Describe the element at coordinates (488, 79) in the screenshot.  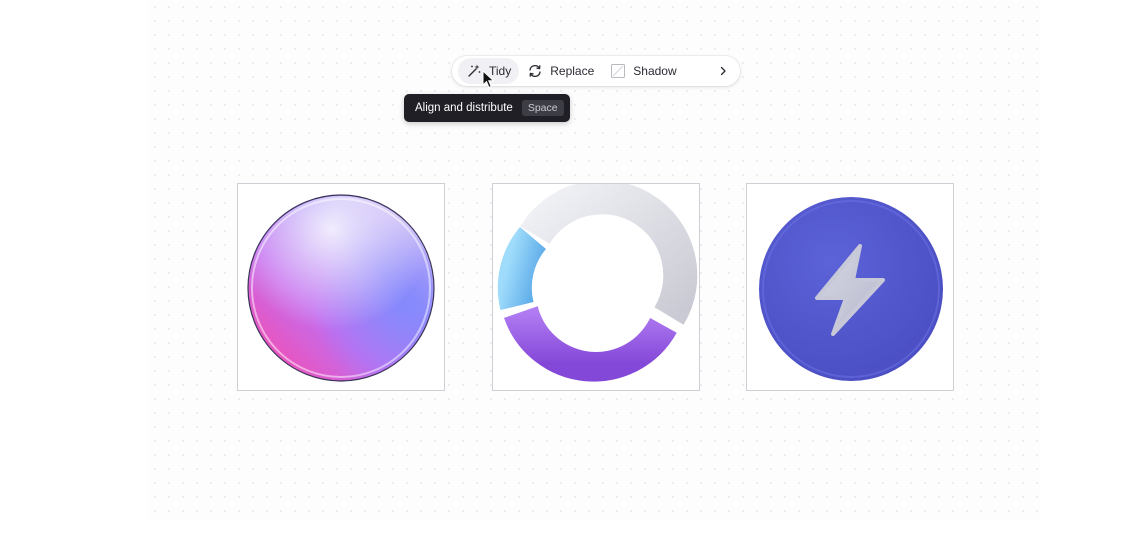
I see `mouse-cursor-icon` at that location.